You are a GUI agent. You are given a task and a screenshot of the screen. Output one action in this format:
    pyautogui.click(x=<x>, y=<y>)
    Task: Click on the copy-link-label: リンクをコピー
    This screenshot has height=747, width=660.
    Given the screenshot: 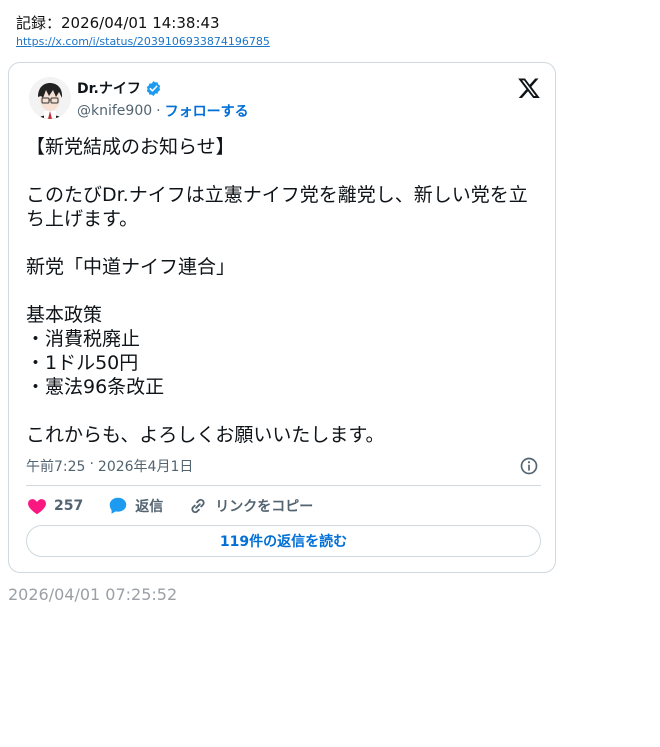 What is the action you would take?
    pyautogui.click(x=264, y=507)
    